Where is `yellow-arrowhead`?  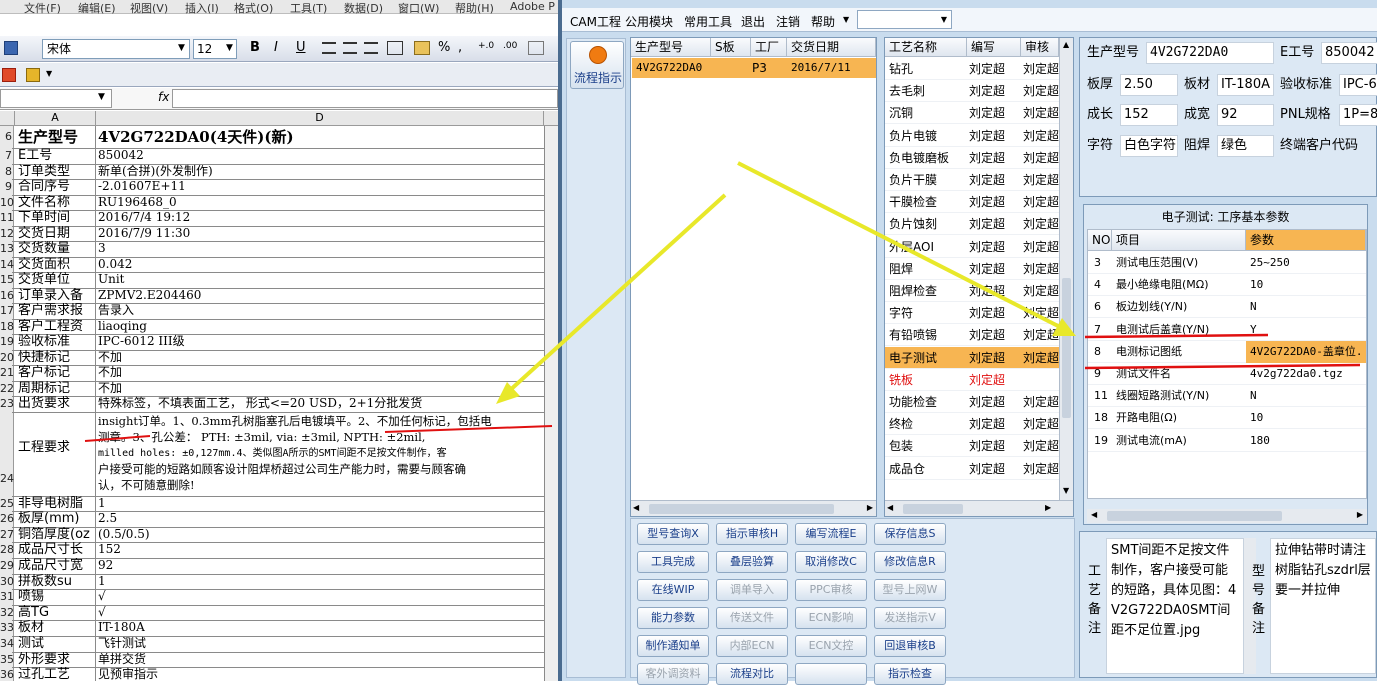 yellow-arrowhead is located at coordinates (1064, 327).